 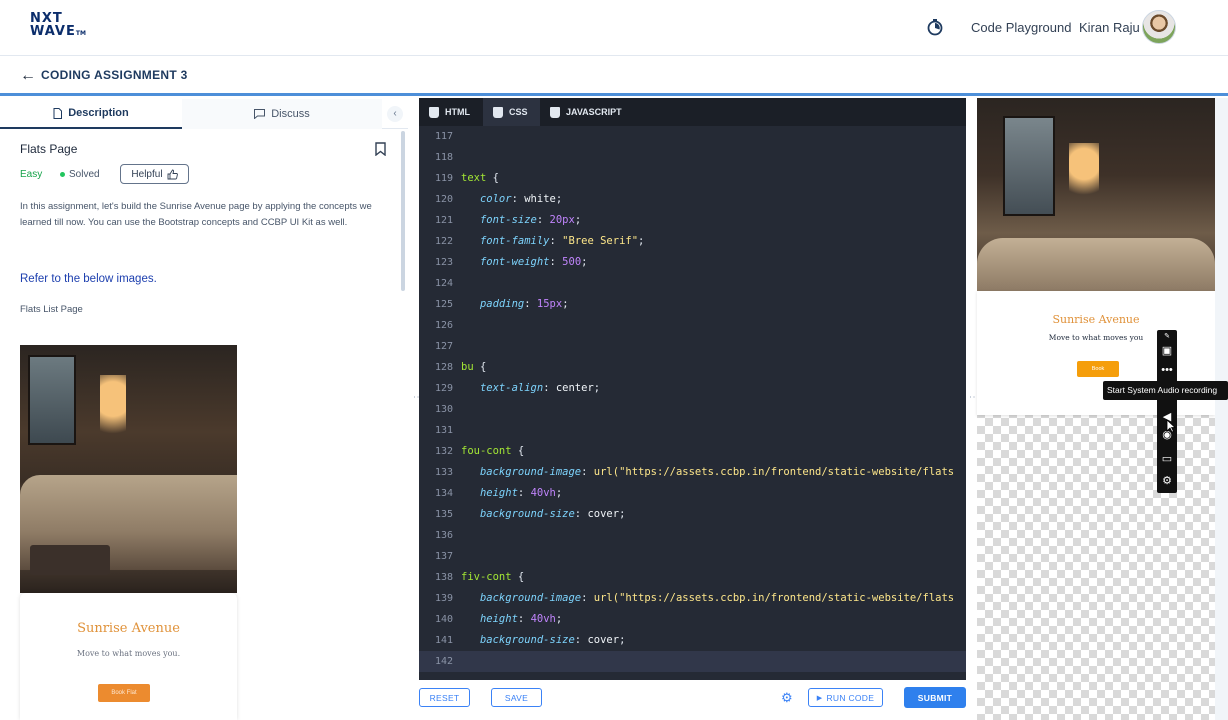 What do you see at coordinates (692, 178) in the screenshot?
I see `code-line: 119 text {` at bounding box center [692, 178].